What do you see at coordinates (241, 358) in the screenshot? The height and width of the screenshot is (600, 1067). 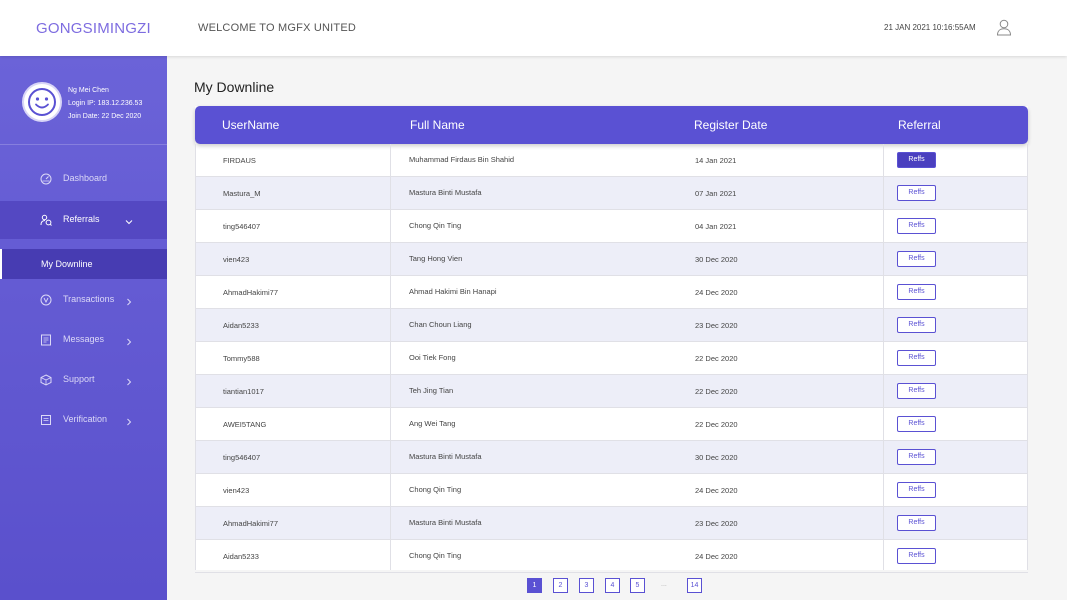 I see `cell-username: Tommy588` at bounding box center [241, 358].